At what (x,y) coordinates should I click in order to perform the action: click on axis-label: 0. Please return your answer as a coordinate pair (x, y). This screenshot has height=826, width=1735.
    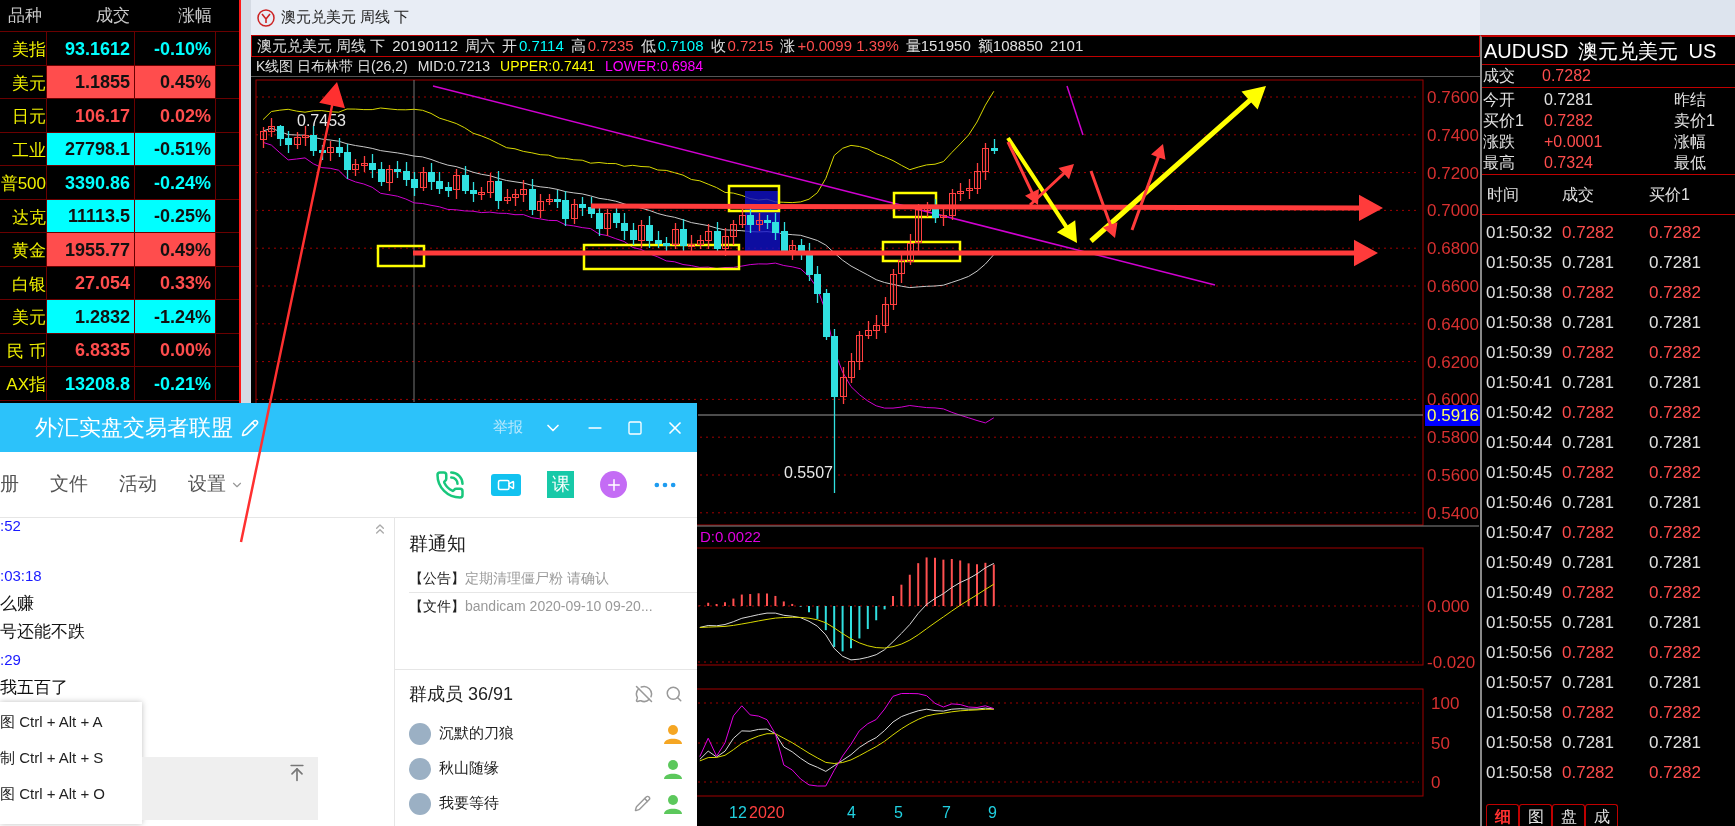
    Looking at the image, I should click on (1436, 782).